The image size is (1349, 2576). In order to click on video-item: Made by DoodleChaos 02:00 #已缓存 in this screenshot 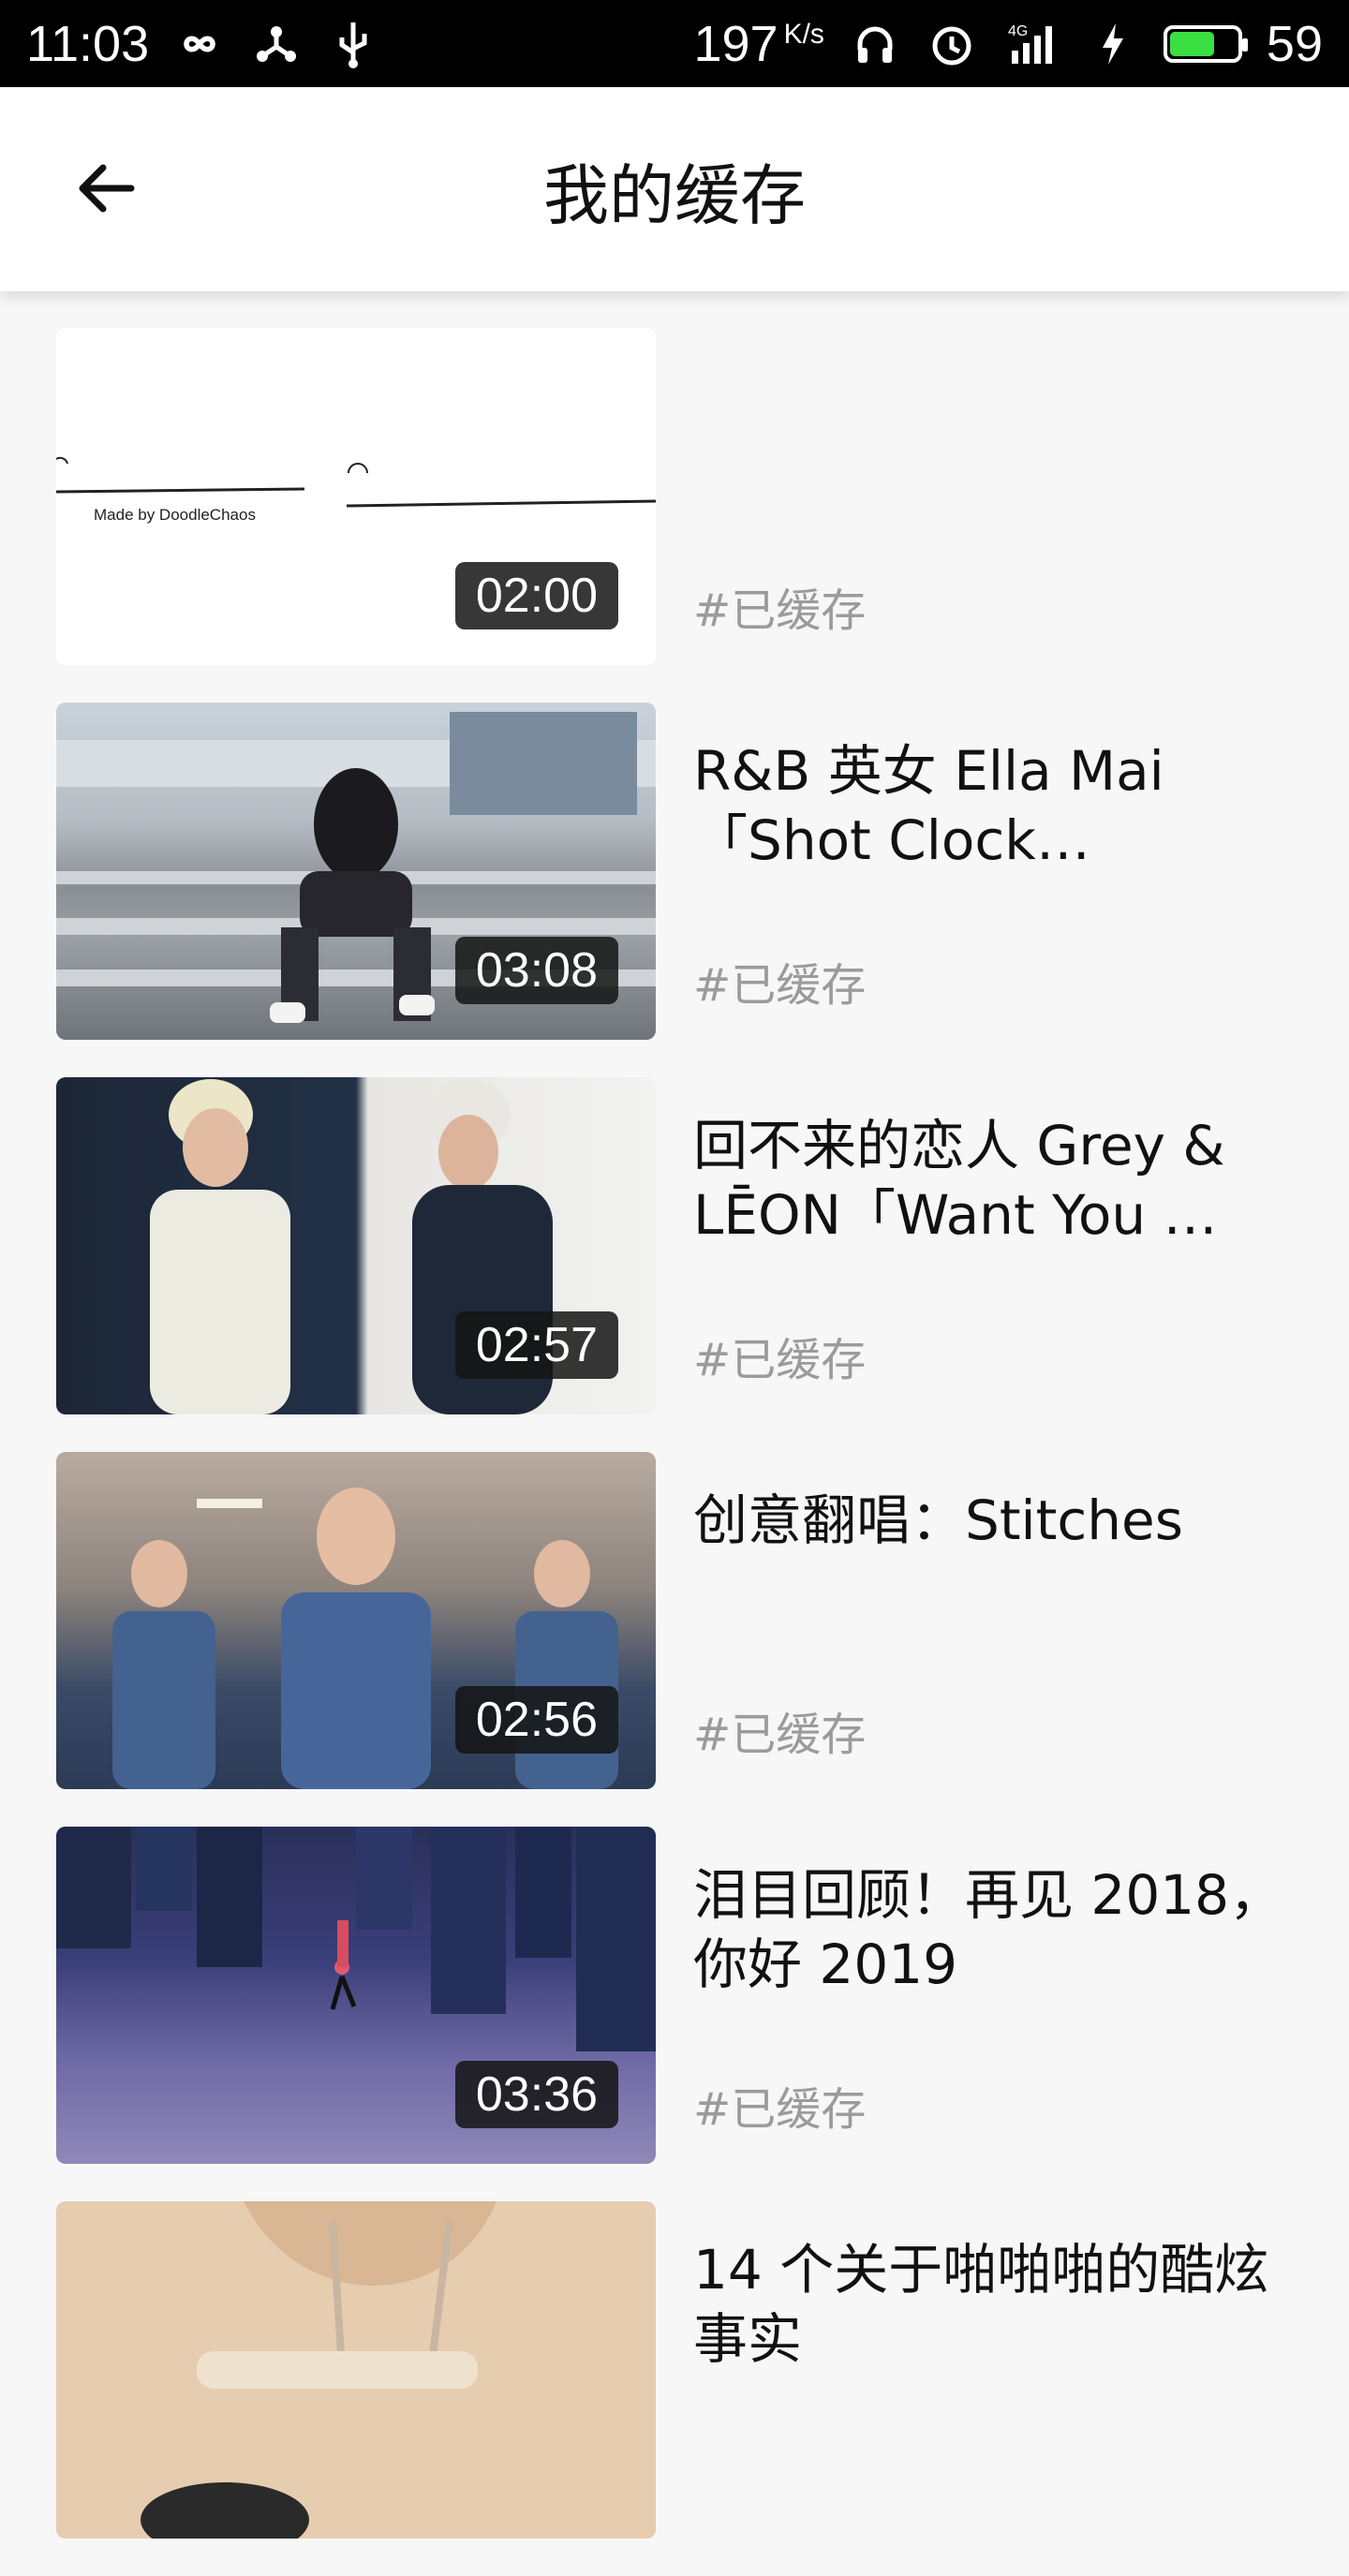, I will do `click(675, 515)`.